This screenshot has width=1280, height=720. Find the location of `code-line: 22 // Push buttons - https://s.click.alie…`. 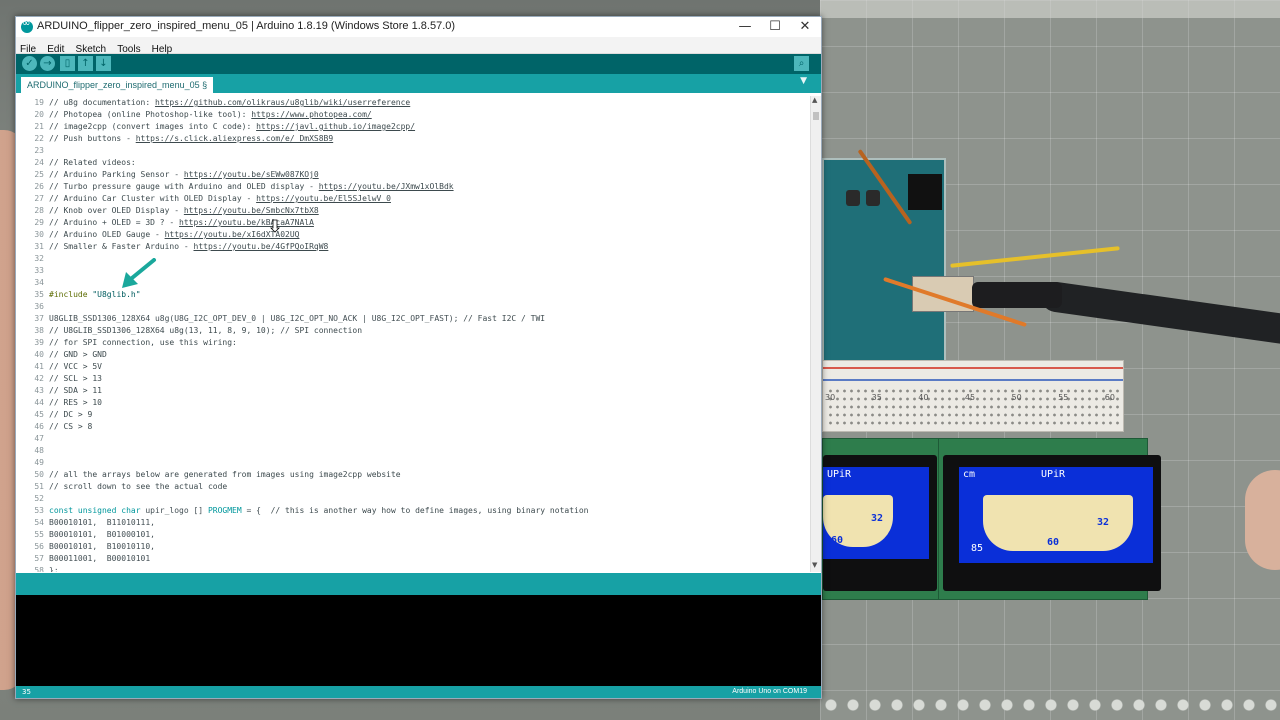

code-line: 22 // Push buttons - https://s.click.alie… is located at coordinates (174, 139).